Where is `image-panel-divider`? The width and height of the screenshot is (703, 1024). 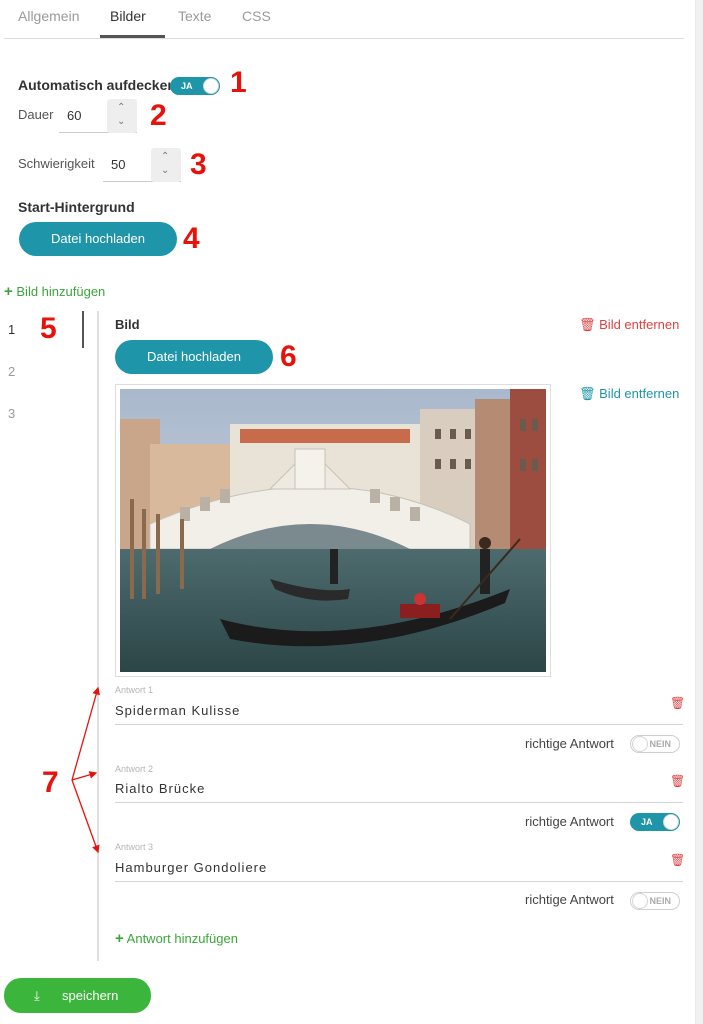 image-panel-divider is located at coordinates (98, 636).